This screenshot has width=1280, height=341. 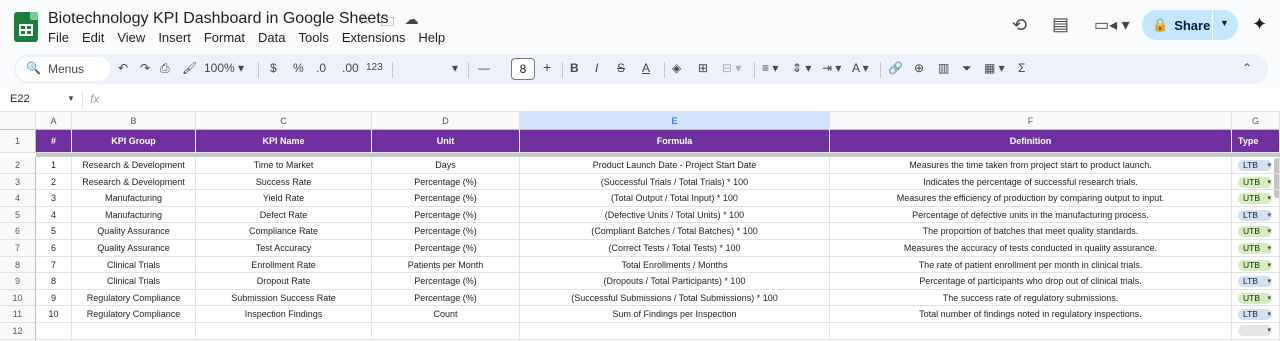 I want to click on cell-c10: Submission Success Rate, so click(x=284, y=298).